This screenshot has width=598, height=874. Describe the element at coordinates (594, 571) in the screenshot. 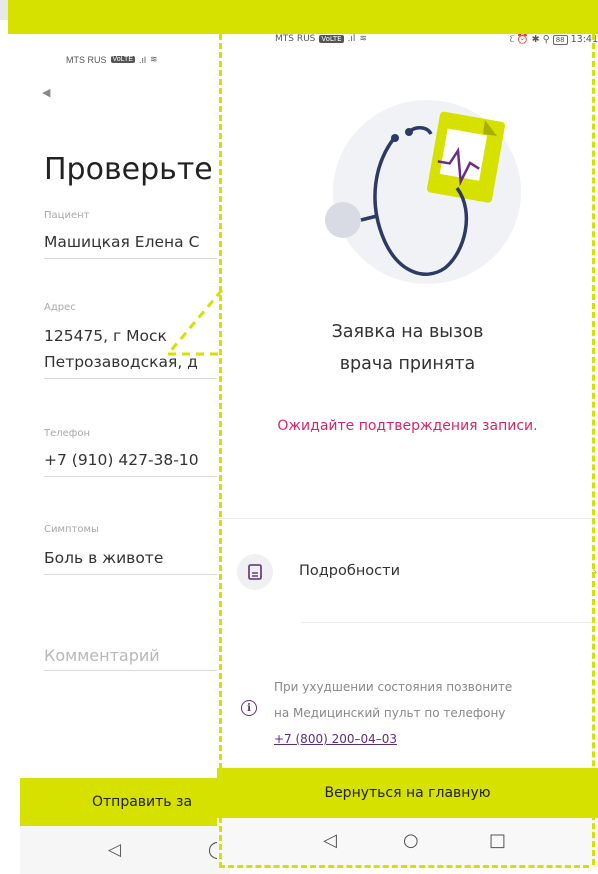

I see `chevron-right-icon: ›` at that location.